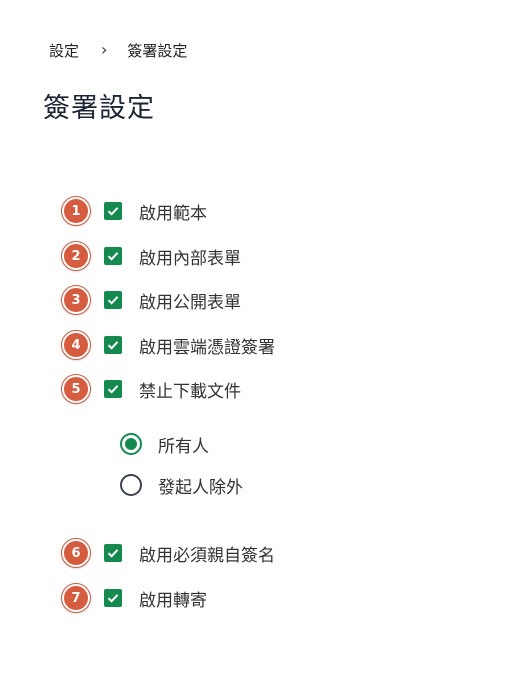  I want to click on enable-templates-checkbox, so click(113, 211).